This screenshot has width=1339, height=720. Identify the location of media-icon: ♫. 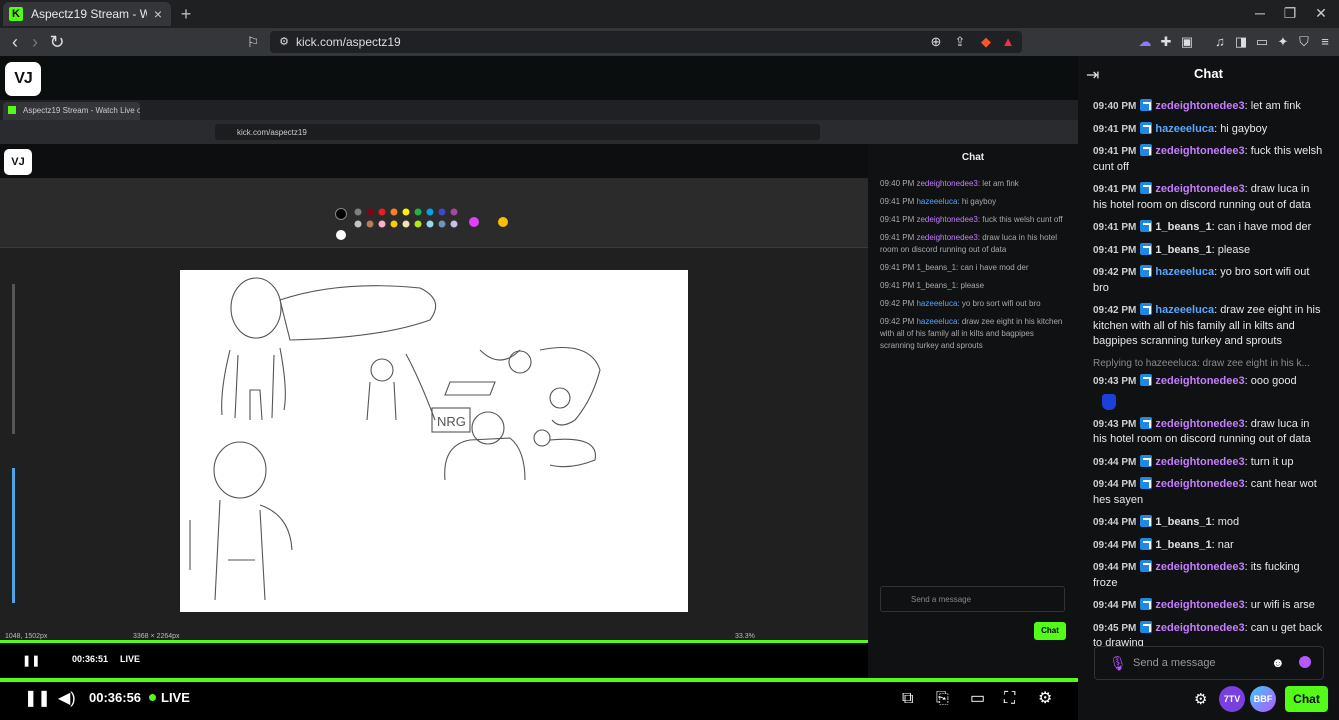
(1220, 42).